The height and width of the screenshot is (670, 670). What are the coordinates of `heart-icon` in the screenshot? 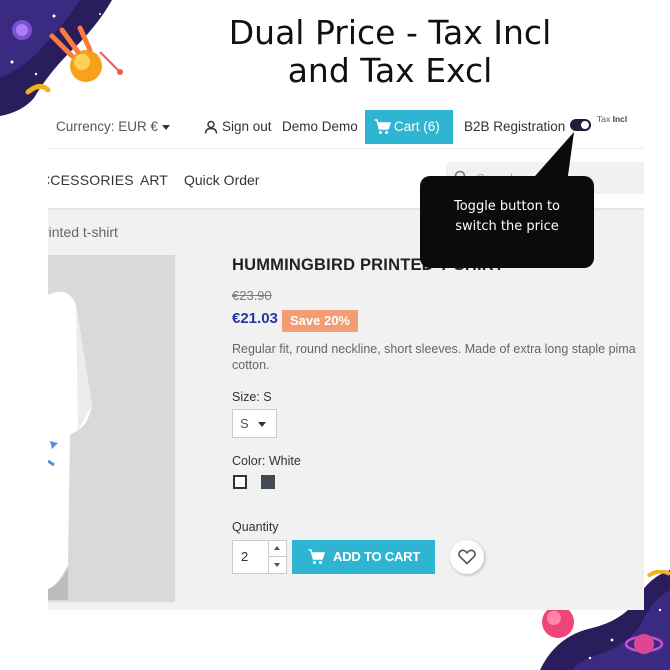 It's located at (467, 557).